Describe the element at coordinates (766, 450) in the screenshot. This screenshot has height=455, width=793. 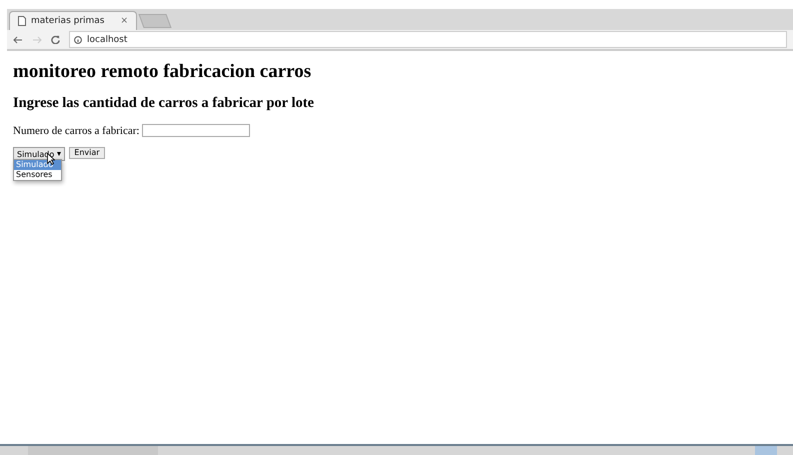
I see `tray-icon` at that location.